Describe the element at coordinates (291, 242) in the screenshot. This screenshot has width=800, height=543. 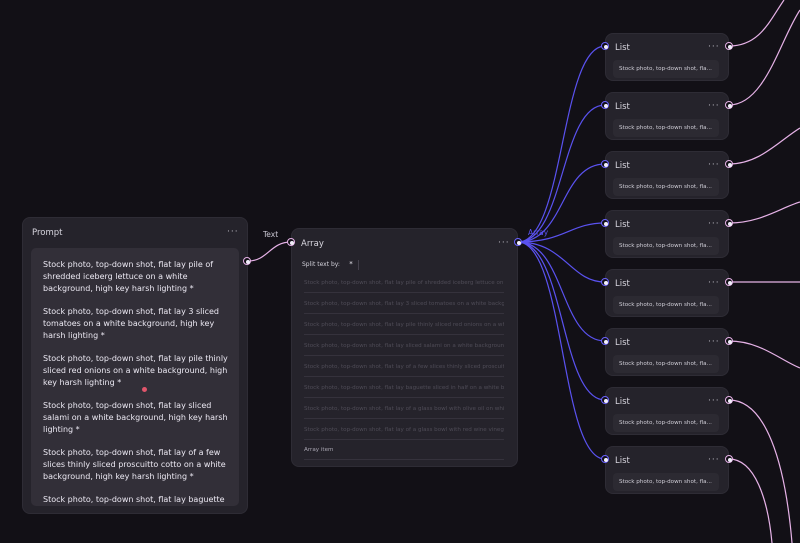
I see `array-input-port` at that location.